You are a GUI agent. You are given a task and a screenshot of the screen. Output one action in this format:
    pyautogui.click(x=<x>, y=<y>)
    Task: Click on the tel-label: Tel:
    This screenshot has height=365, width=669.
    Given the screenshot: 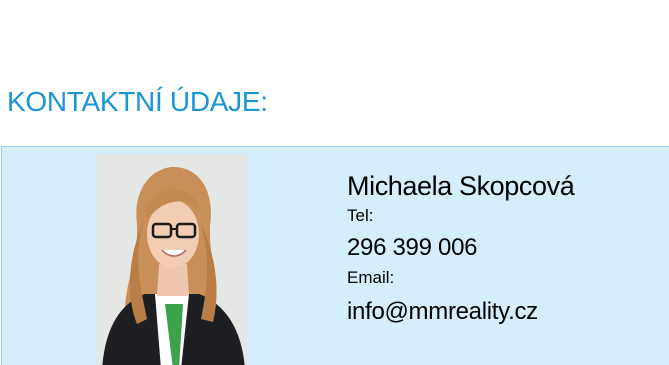 What is the action you would take?
    pyautogui.click(x=360, y=215)
    